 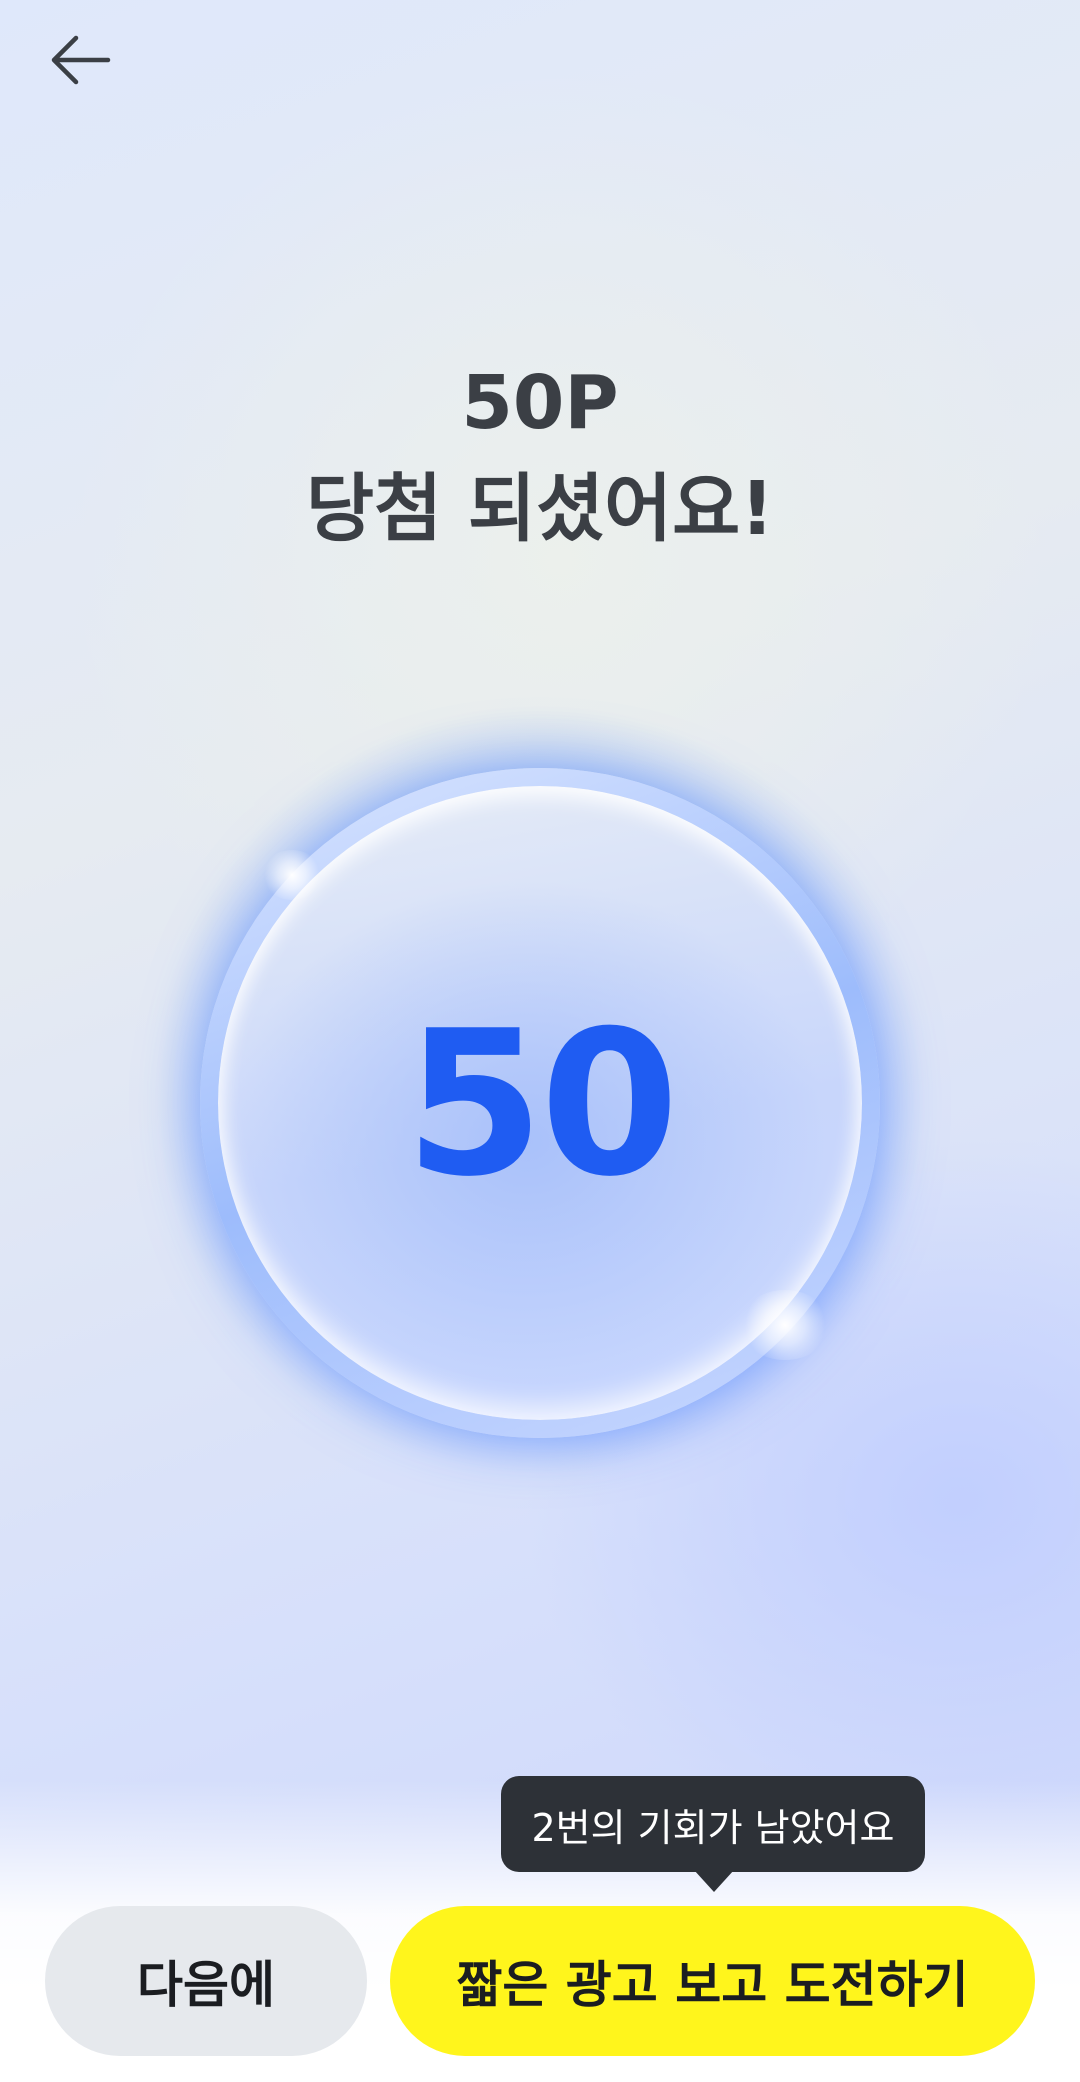 What do you see at coordinates (714, 1881) in the screenshot?
I see `tooltip-pointer` at bounding box center [714, 1881].